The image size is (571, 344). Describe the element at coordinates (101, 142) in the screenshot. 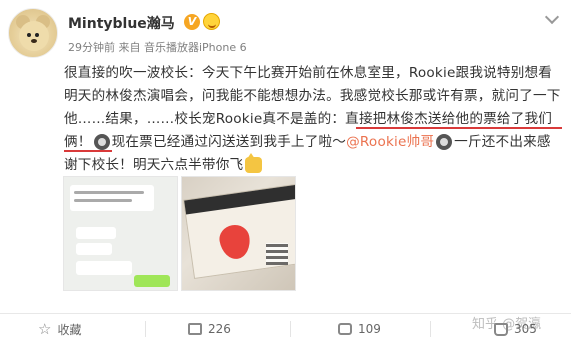

I see `sunglasses-emoji-icon` at that location.